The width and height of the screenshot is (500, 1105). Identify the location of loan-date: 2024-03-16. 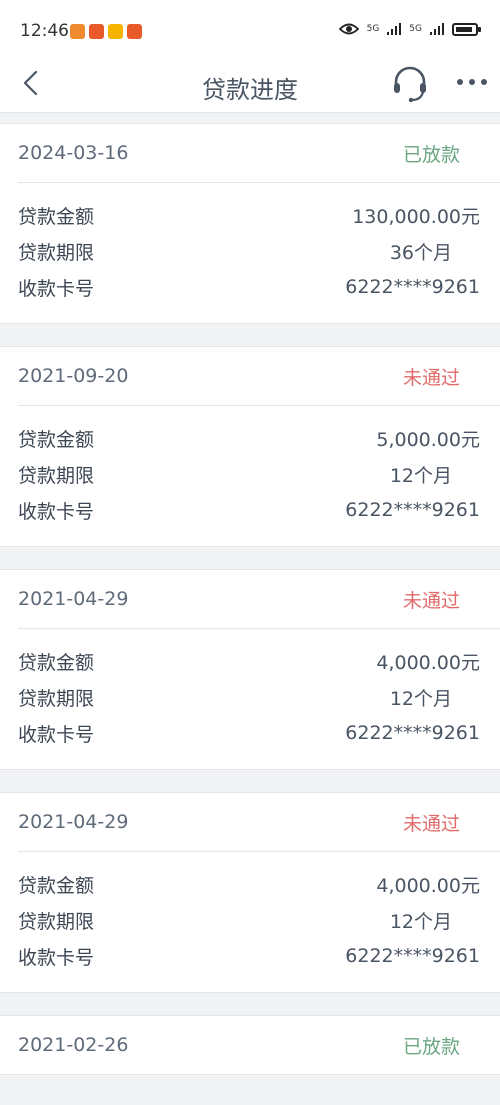
(73, 153).